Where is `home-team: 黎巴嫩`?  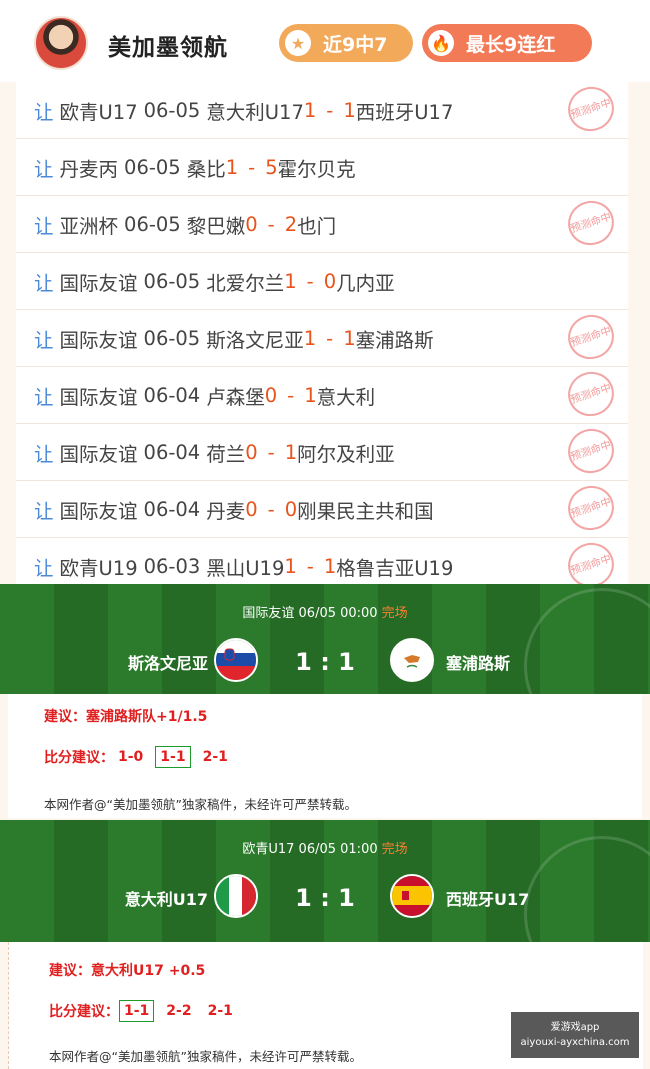
home-team: 黎巴嫩 is located at coordinates (216, 226).